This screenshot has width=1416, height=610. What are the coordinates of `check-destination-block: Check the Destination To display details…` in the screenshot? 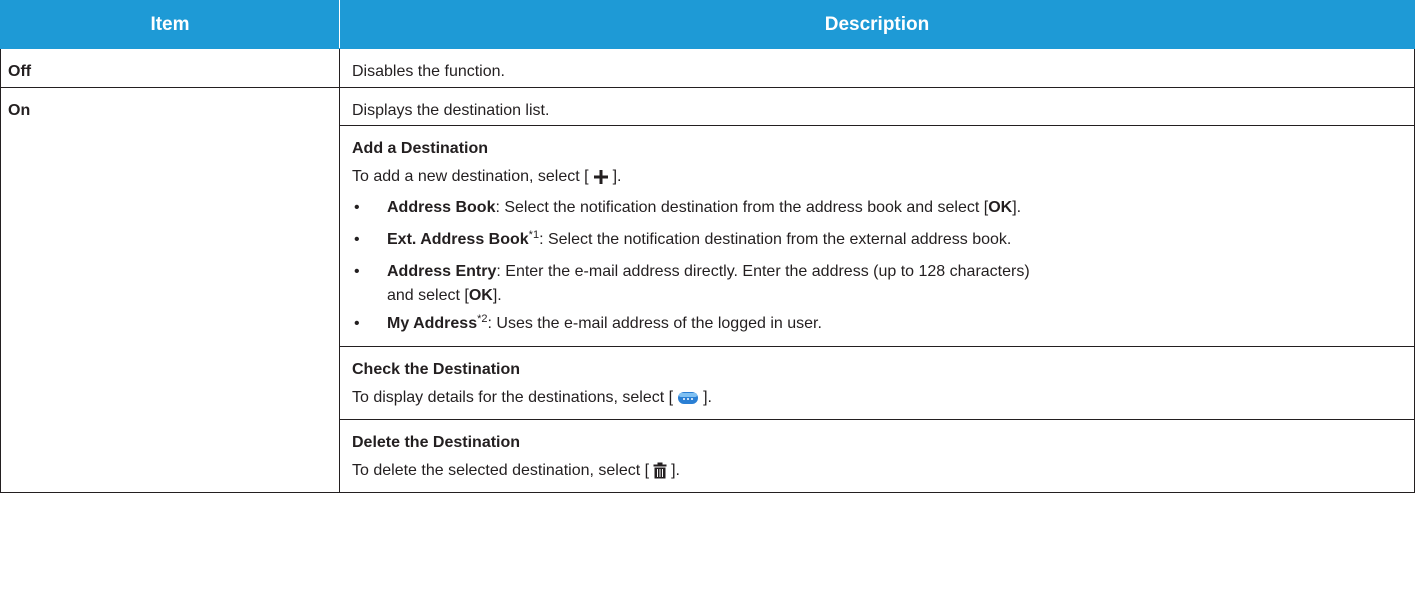 It's located at (877, 382).